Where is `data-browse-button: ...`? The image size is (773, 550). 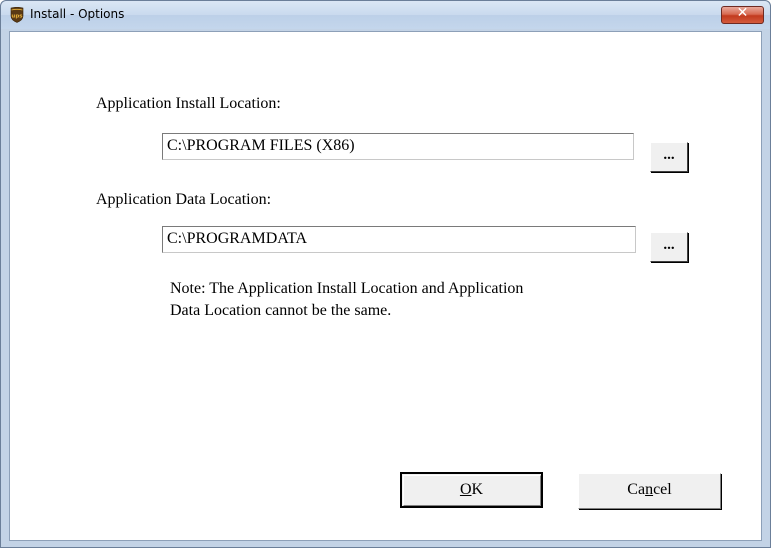
data-browse-button: ... is located at coordinates (669, 247).